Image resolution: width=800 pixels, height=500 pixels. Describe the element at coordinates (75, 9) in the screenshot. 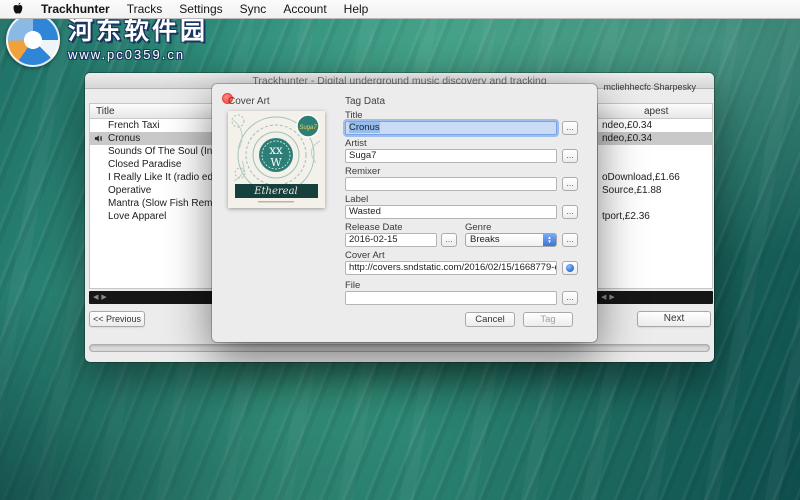

I see `menu-item-trackhunter: Trackhunter` at that location.